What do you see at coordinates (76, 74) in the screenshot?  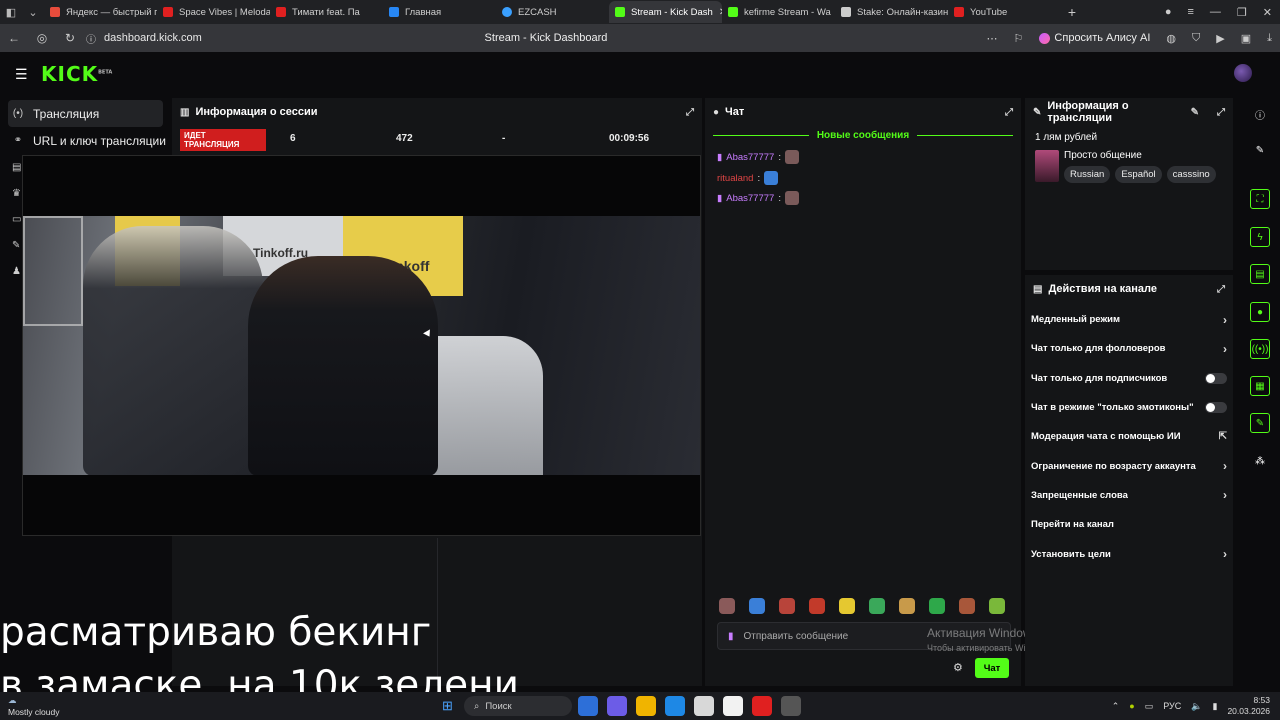 I see `kick-logo: KICKBETA` at bounding box center [76, 74].